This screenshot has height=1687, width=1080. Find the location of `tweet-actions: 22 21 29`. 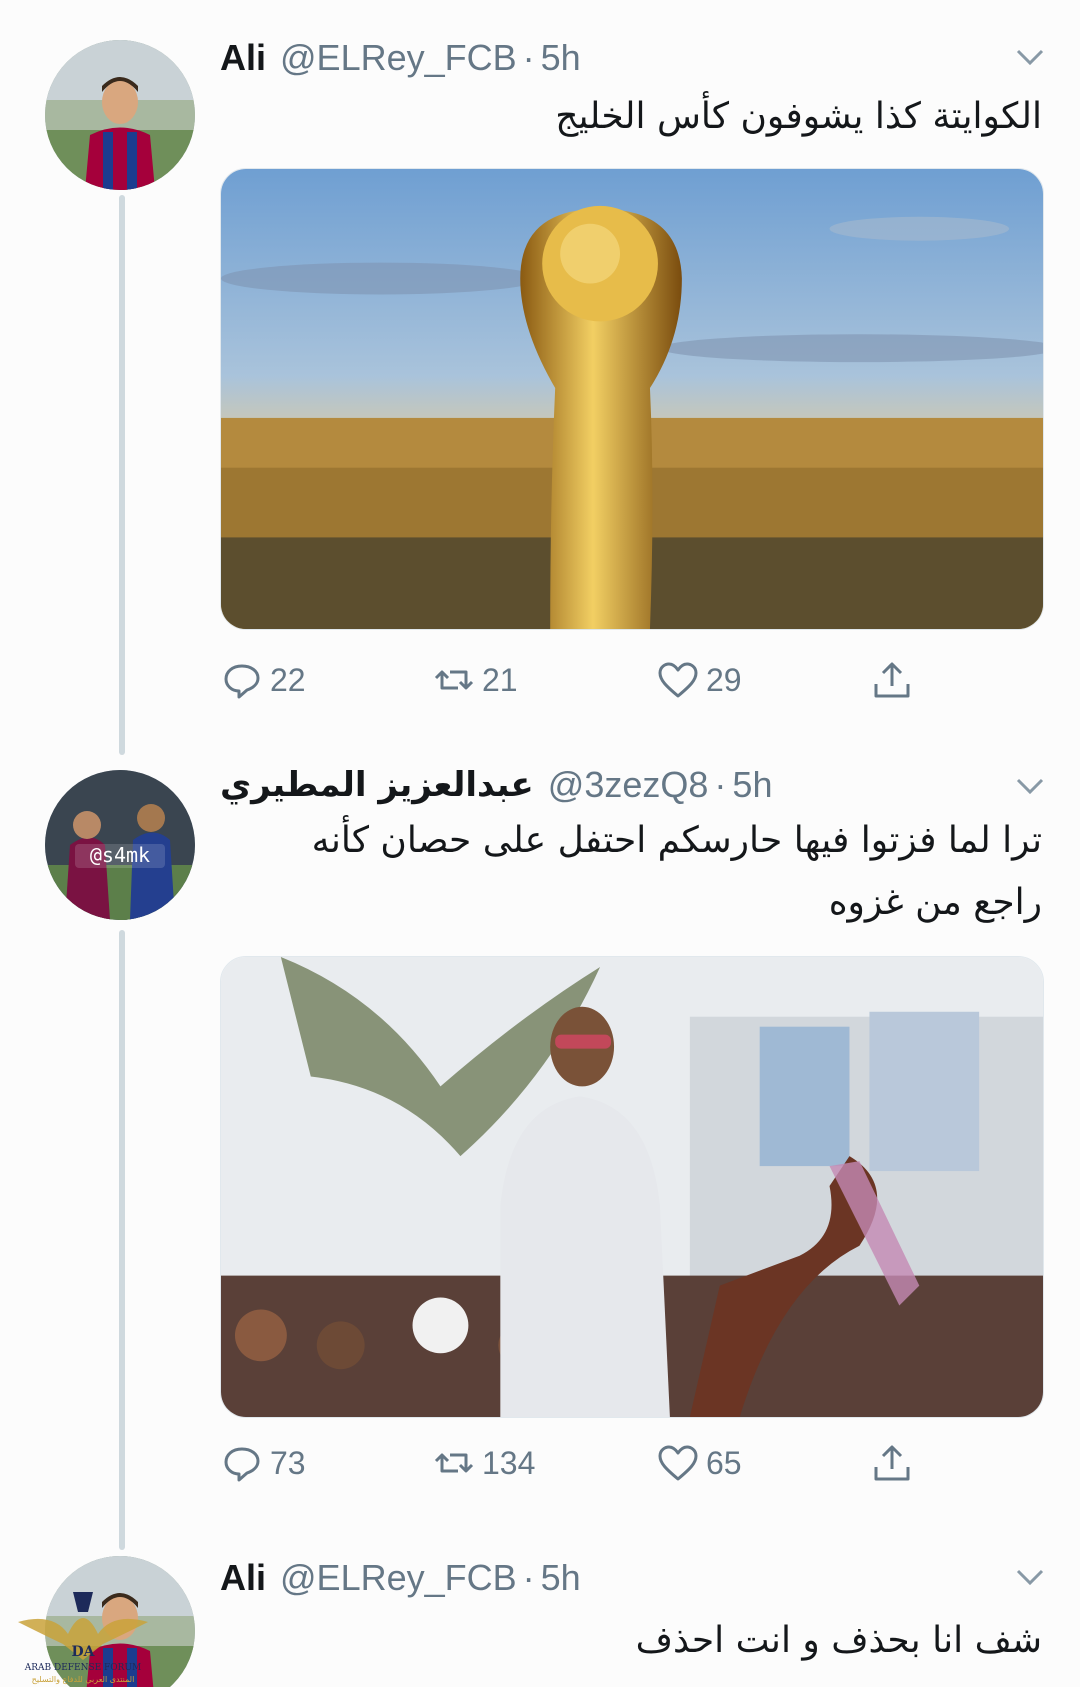

tweet-actions: 22 21 29 is located at coordinates (580, 680).